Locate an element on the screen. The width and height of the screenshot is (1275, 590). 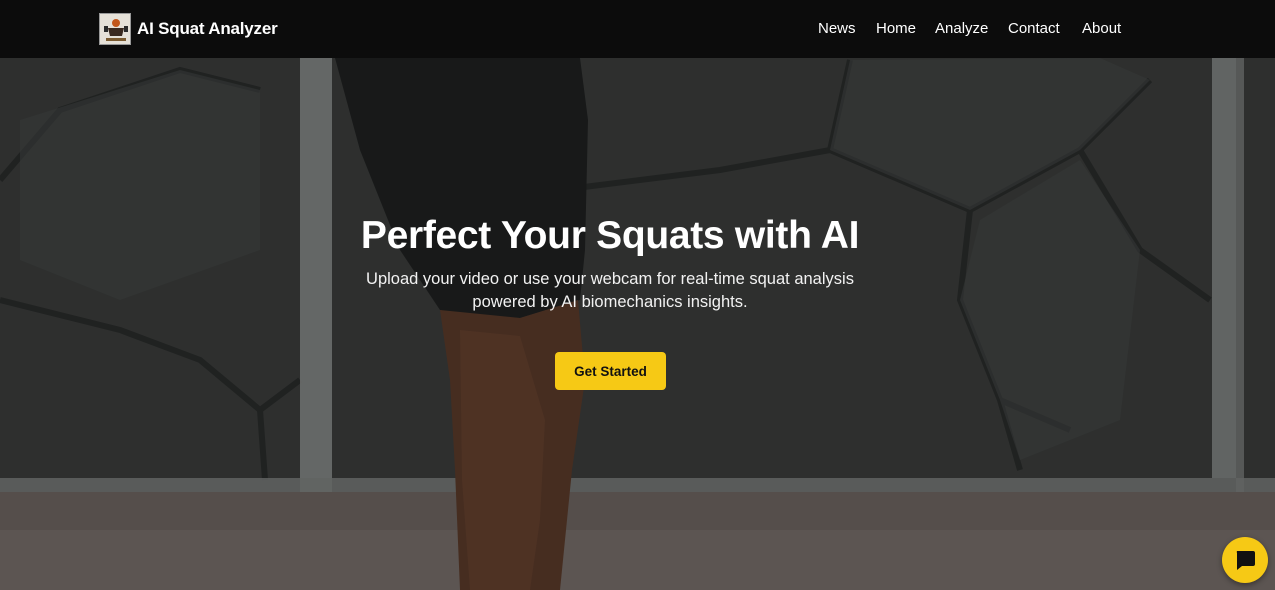
chat-bubble-icon is located at coordinates (1245, 560).